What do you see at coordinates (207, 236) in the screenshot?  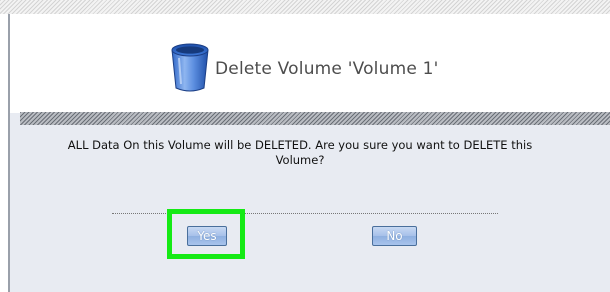 I see `yes-button: Yes` at bounding box center [207, 236].